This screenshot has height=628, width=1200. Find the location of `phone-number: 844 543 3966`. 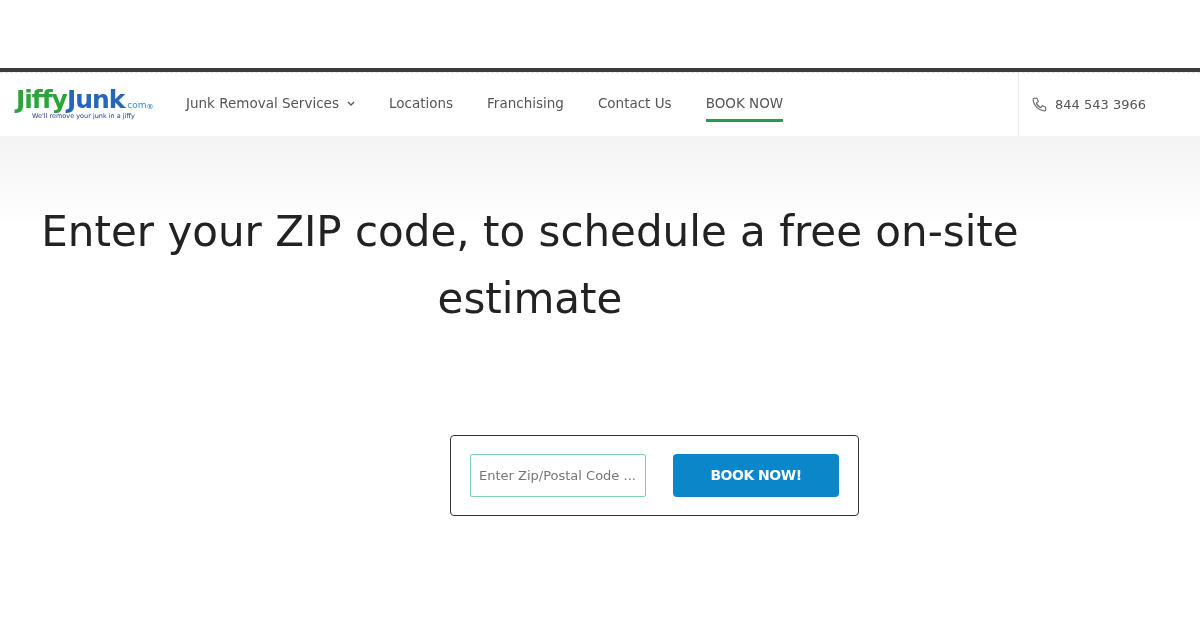

phone-number: 844 543 3966 is located at coordinates (1100, 104).